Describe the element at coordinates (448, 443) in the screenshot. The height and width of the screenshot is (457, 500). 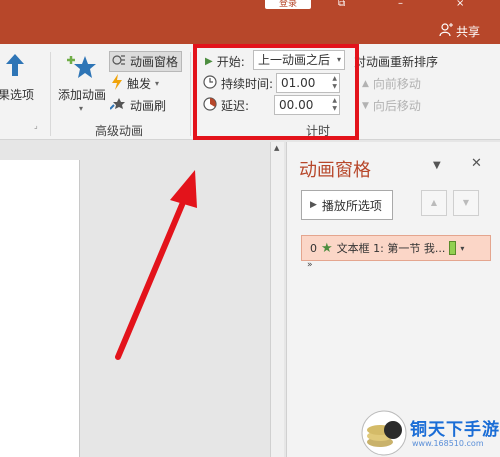
I see `watermark-url: www.168510.com` at that location.